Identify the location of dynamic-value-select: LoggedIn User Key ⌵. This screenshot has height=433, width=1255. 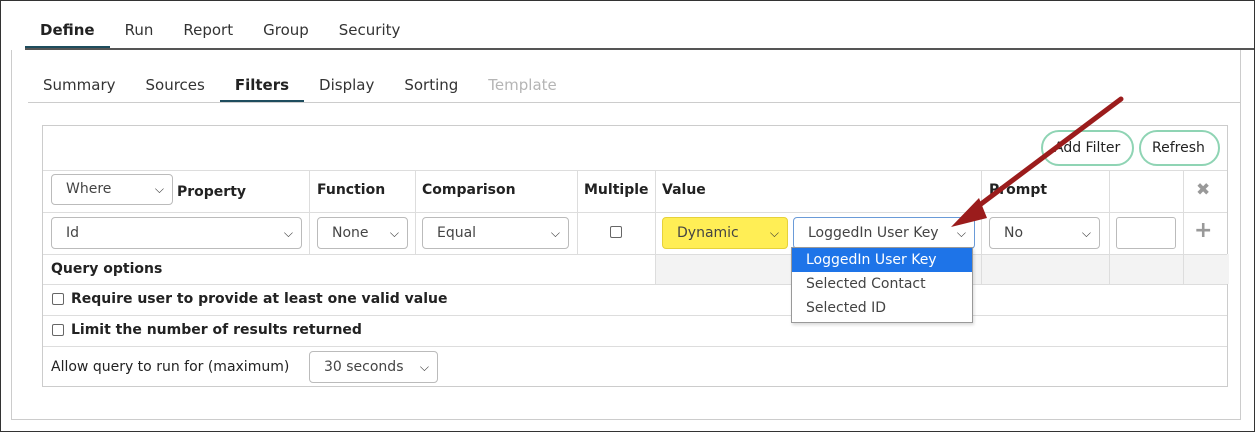
(884, 233).